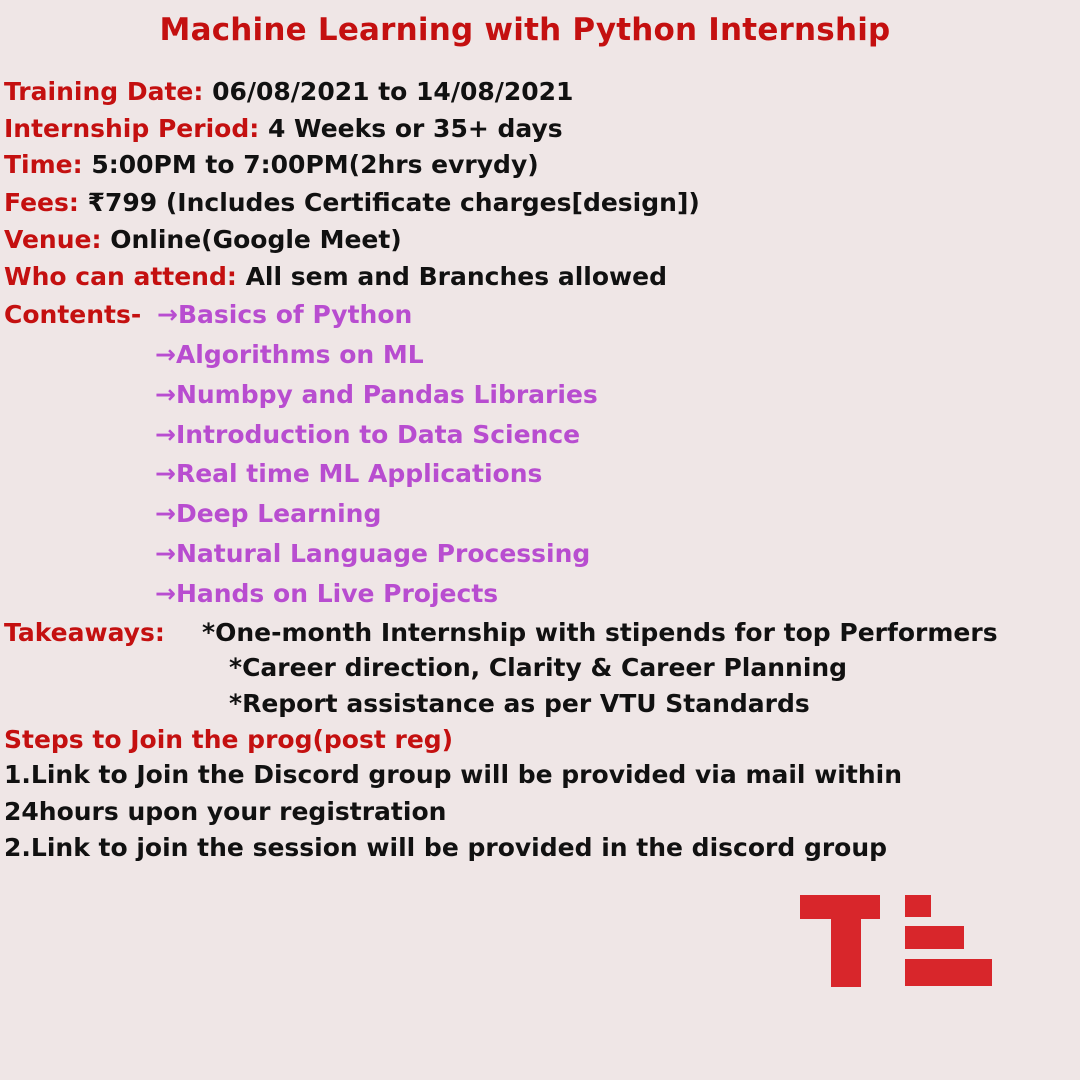  I want to click on page-title: Machine Learning with Python Internship, so click(525, 30).